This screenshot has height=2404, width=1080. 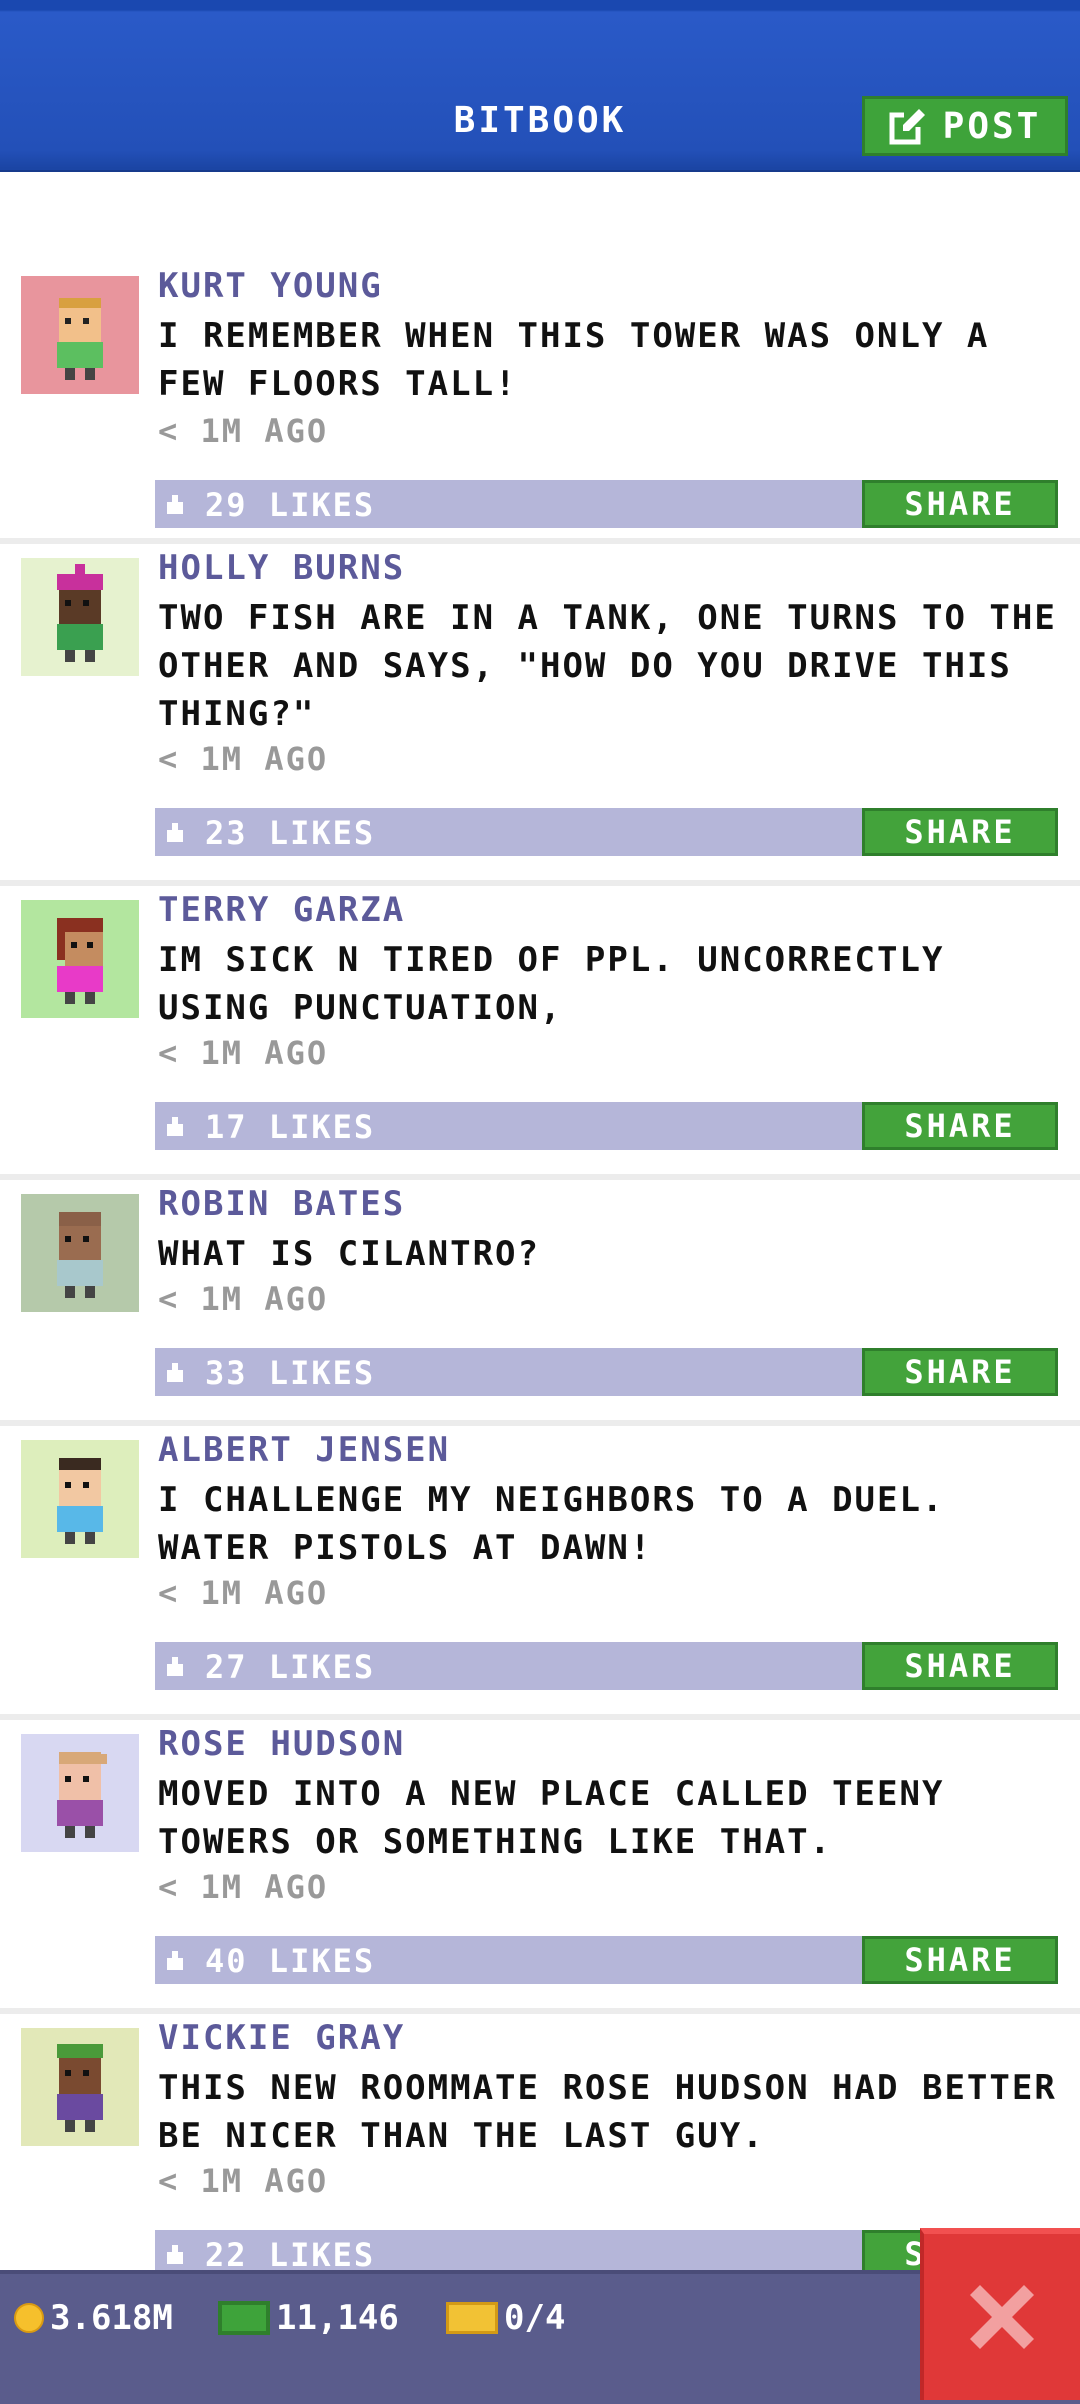 I want to click on cash-stat: 11,146, so click(x=308, y=2318).